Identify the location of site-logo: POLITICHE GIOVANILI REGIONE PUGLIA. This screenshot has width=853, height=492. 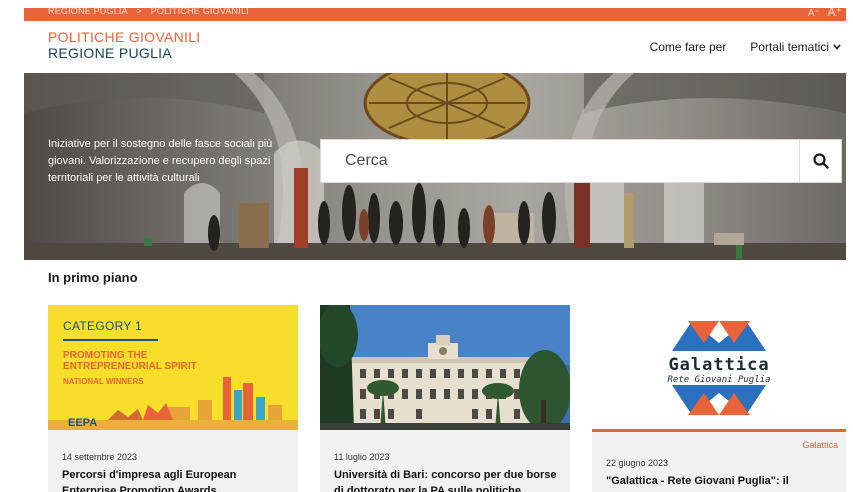
(124, 45).